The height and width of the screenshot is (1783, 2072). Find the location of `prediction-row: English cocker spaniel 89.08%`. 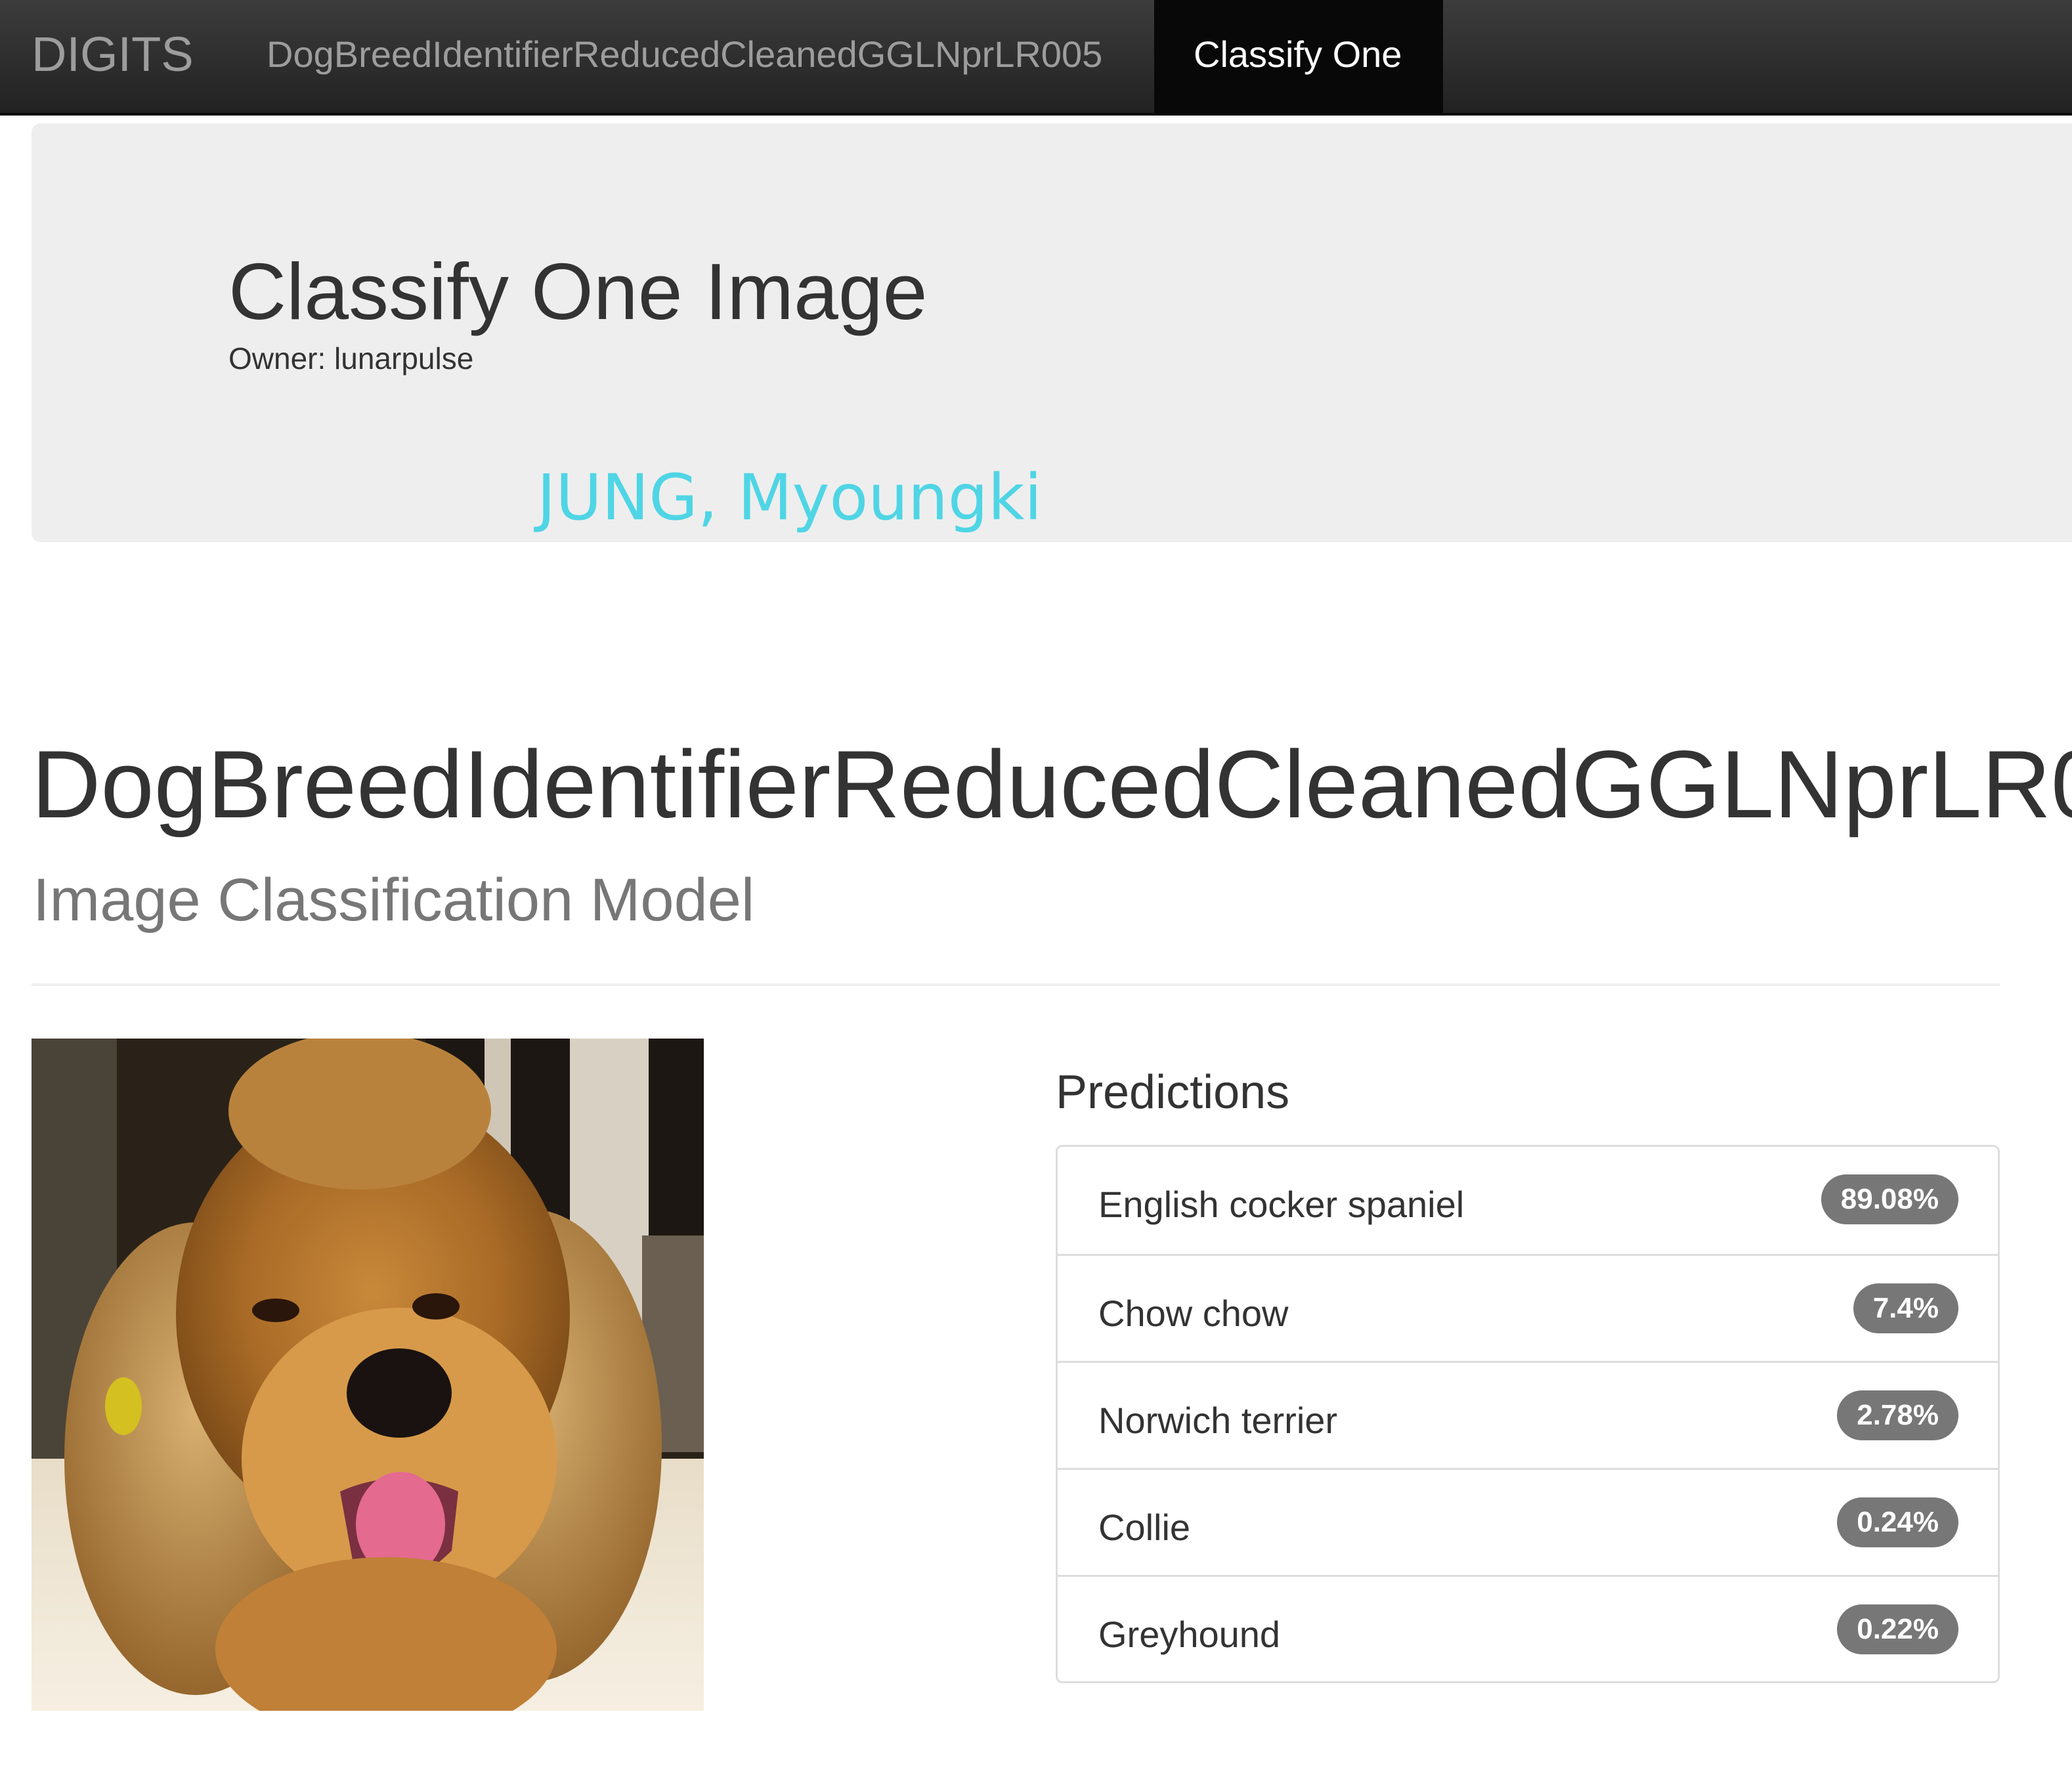

prediction-row: English cocker spaniel 89.08% is located at coordinates (1528, 1201).